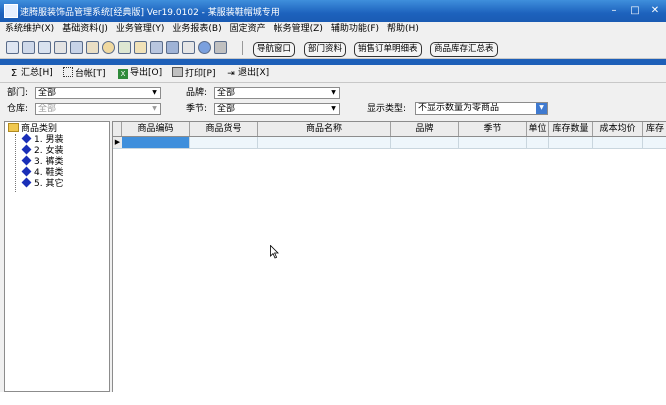 The height and width of the screenshot is (405, 666). What do you see at coordinates (44, 47) in the screenshot?
I see `list-icon` at bounding box center [44, 47].